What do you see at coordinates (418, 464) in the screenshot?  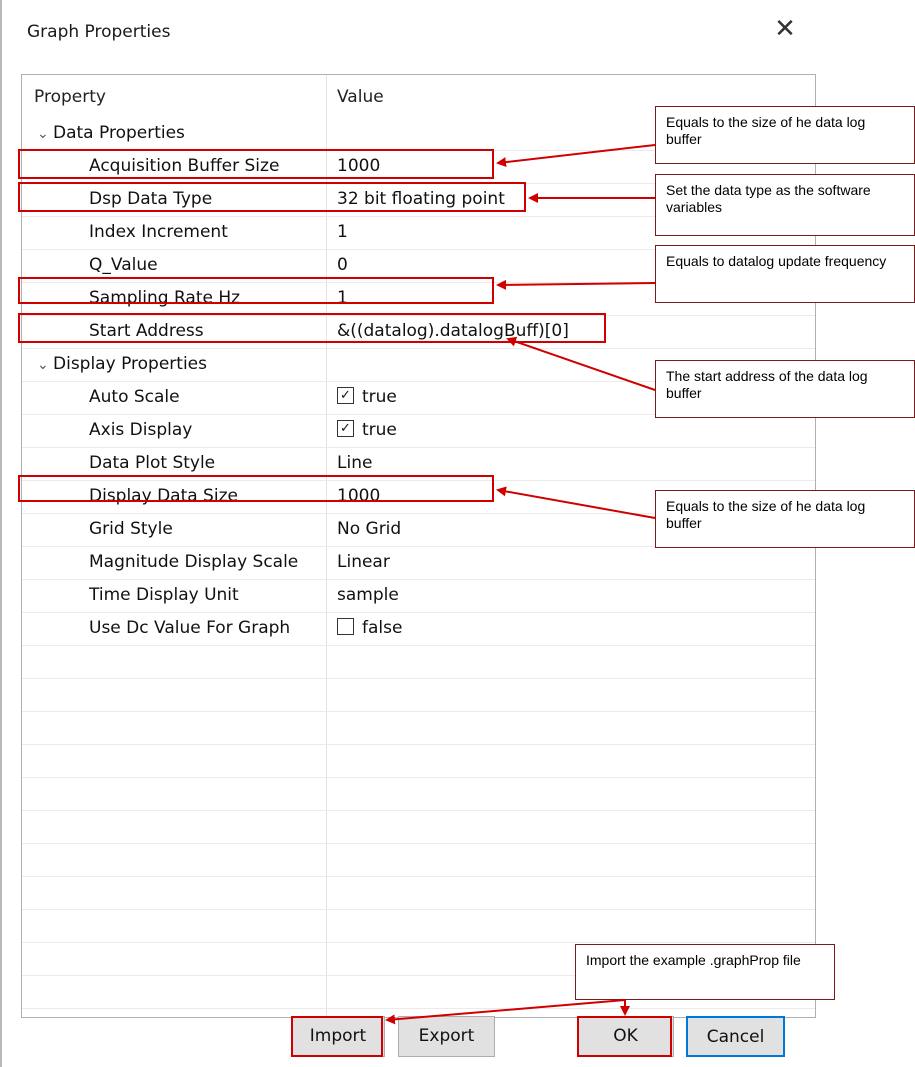 I see `property-row: Data Plot Style Line` at bounding box center [418, 464].